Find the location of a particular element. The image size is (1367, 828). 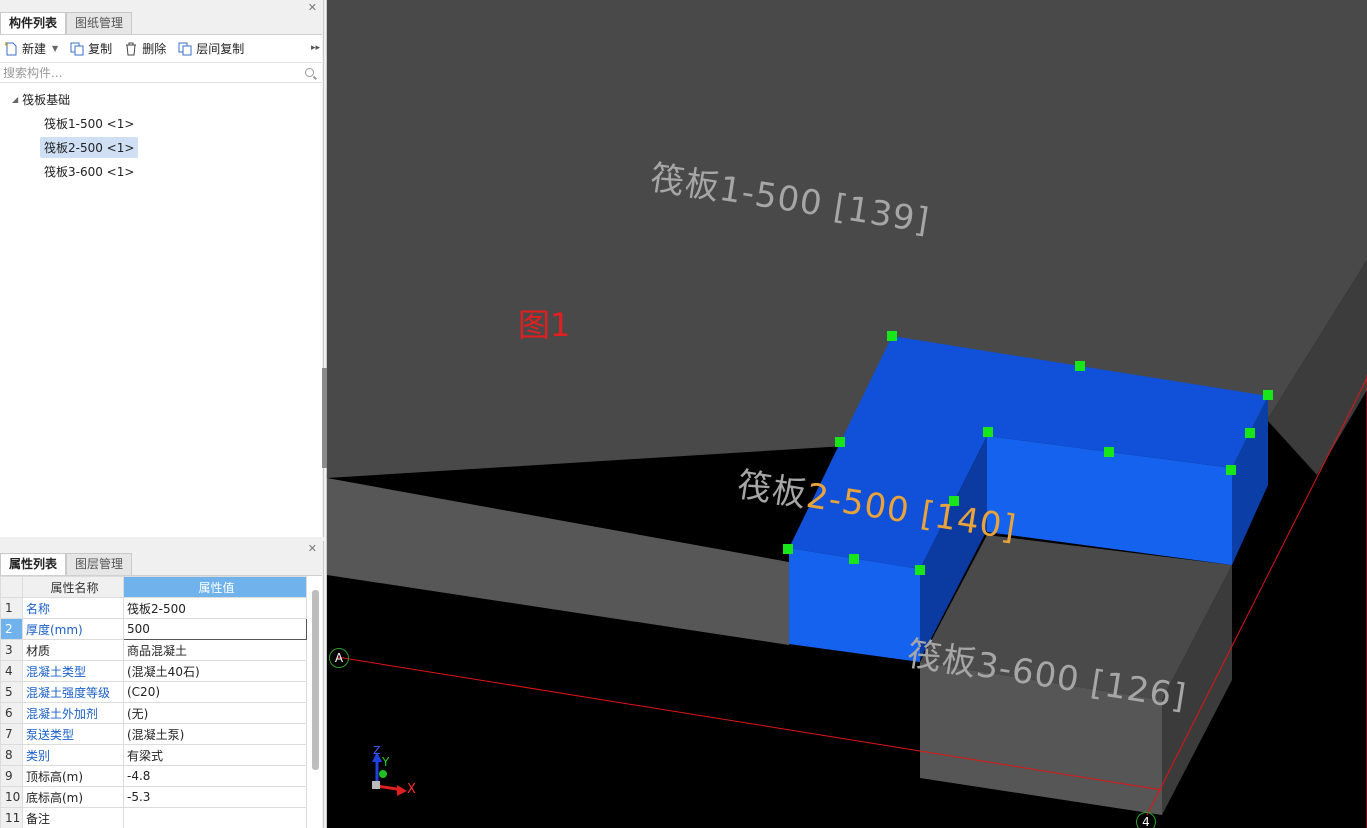

table-row: 3 材质 商品混凝土 is located at coordinates (153, 650).